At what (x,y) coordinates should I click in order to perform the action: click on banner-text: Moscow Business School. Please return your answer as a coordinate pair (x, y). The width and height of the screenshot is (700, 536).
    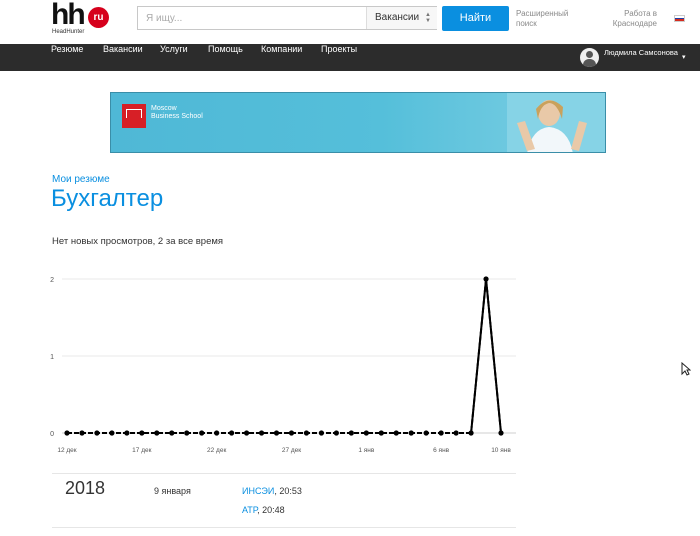
    Looking at the image, I should click on (177, 113).